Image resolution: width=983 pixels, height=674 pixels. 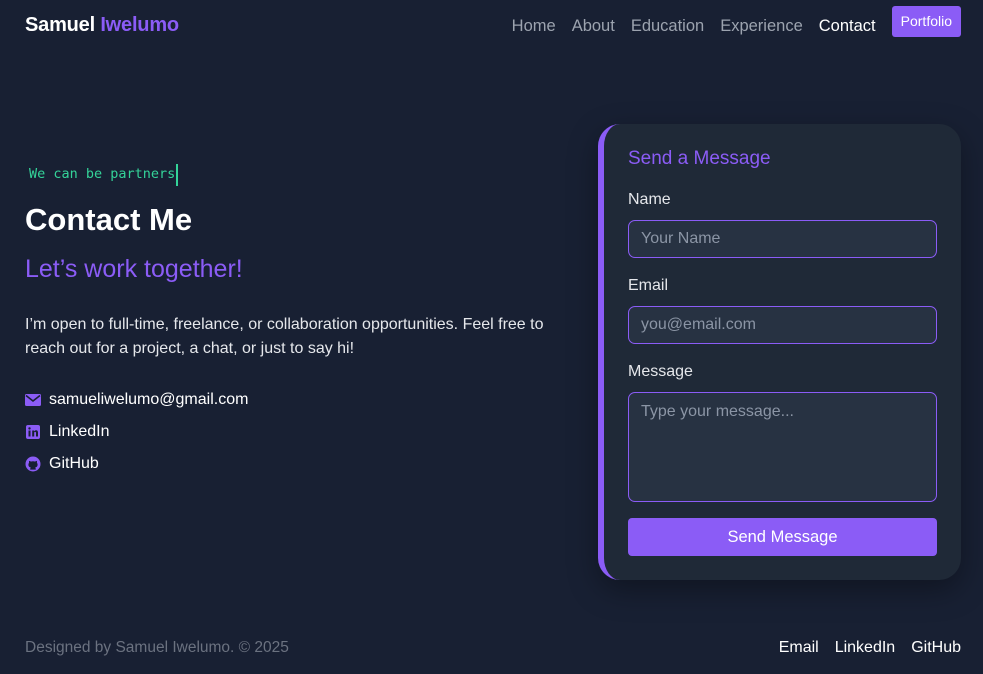 I want to click on github-icon, so click(x=33, y=464).